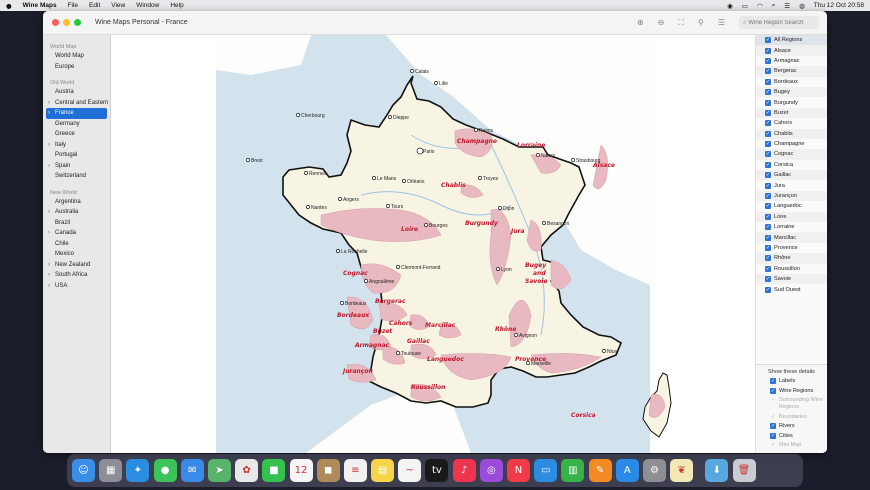 Image resolution: width=870 pixels, height=490 pixels. Describe the element at coordinates (118, 5) in the screenshot. I see `menu-view: View` at that location.